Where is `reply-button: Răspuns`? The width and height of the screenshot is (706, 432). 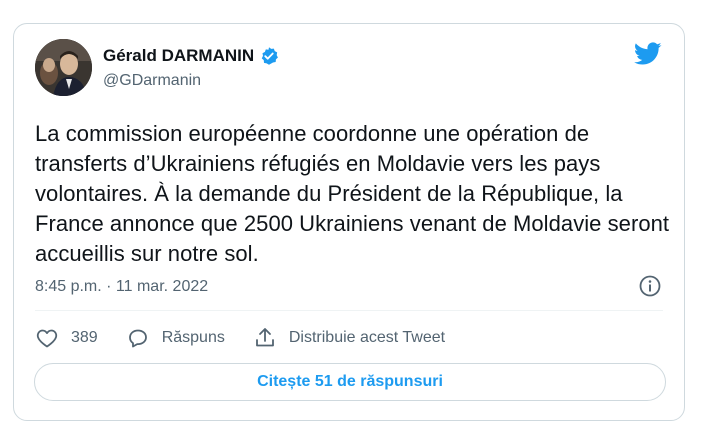 reply-button: Răspuns is located at coordinates (175, 338).